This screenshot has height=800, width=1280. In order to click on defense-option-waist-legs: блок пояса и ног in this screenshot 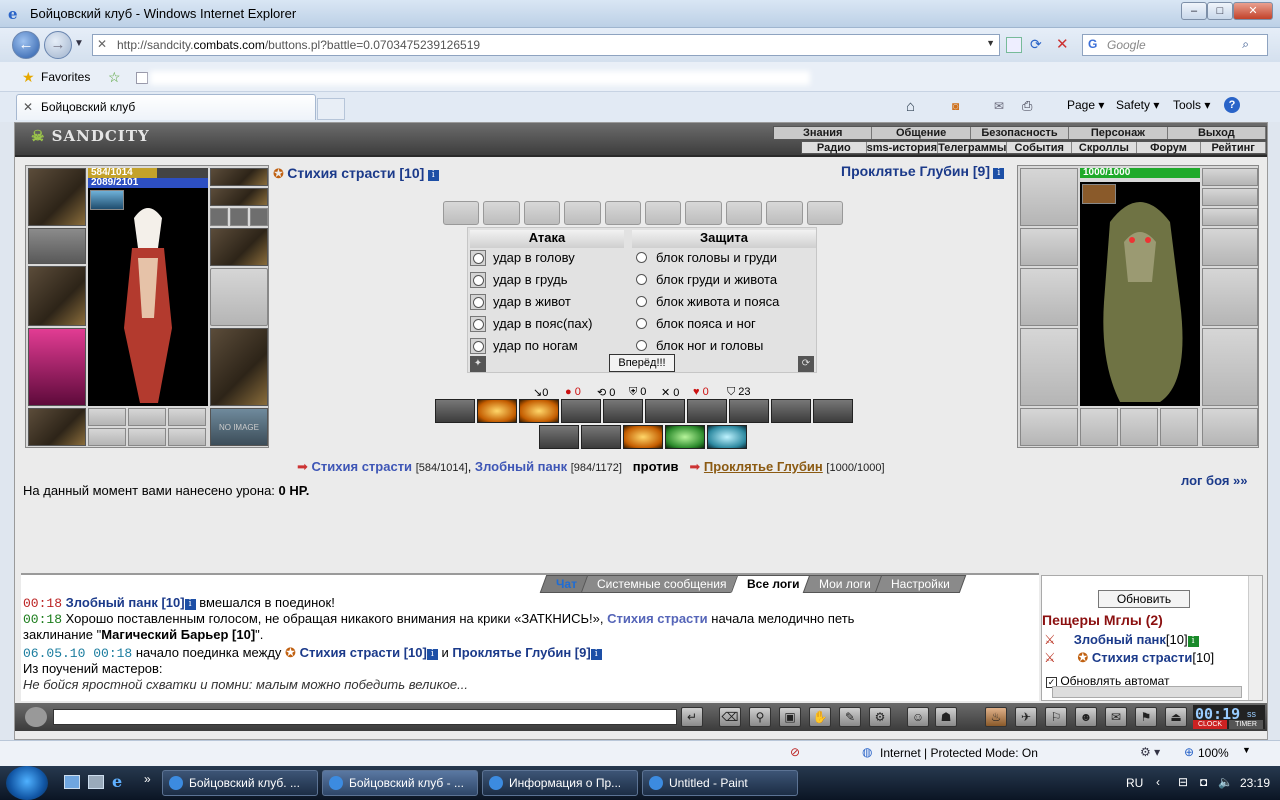, I will do `click(696, 324)`.